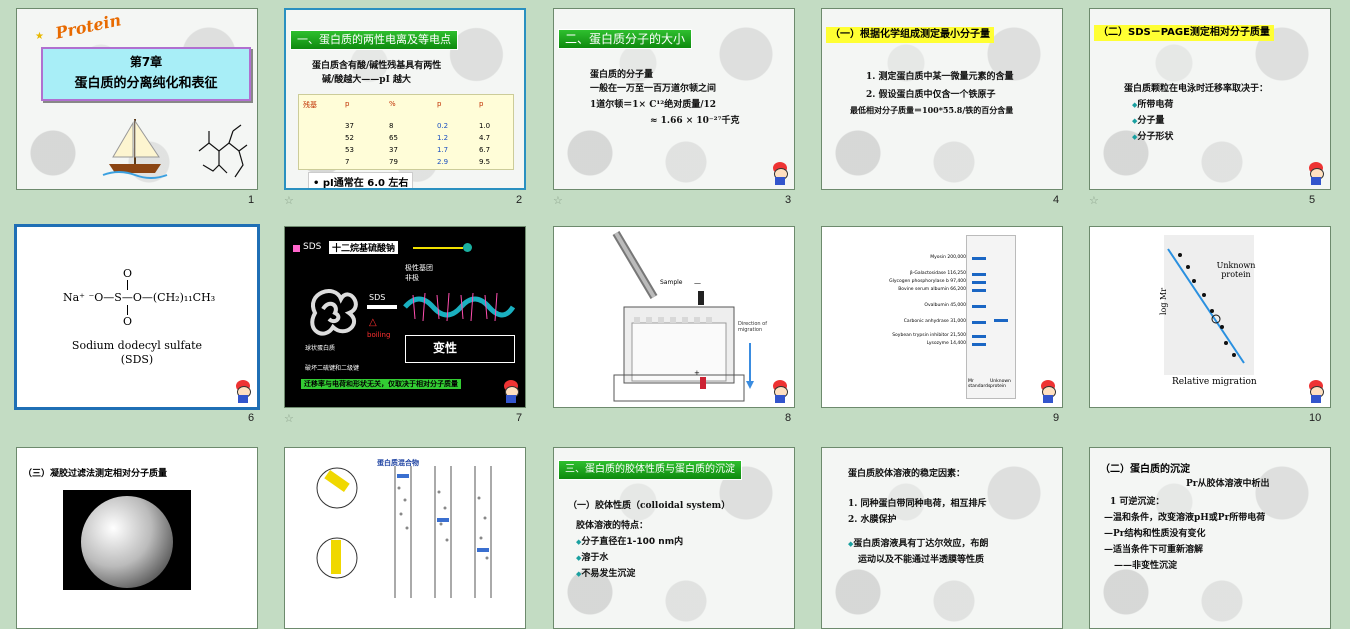 The image size is (1350, 629). What do you see at coordinates (404, 532) in the screenshot?
I see `gel-filtration-diagram` at bounding box center [404, 532].